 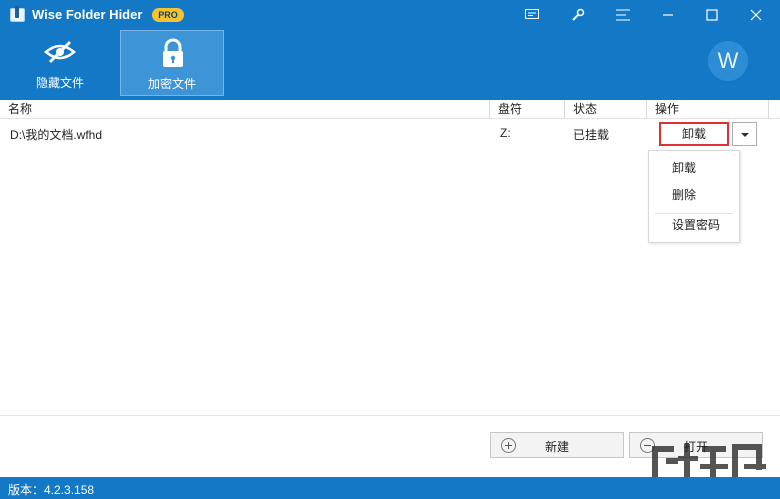 What do you see at coordinates (17, 14) in the screenshot?
I see `app-logo-icon` at bounding box center [17, 14].